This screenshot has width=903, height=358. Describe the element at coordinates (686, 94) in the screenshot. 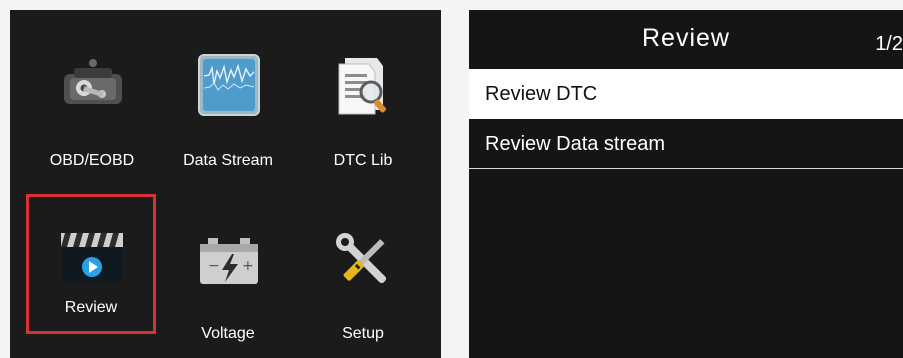

I see `menu-item-review-dtc: Review DTC` at that location.